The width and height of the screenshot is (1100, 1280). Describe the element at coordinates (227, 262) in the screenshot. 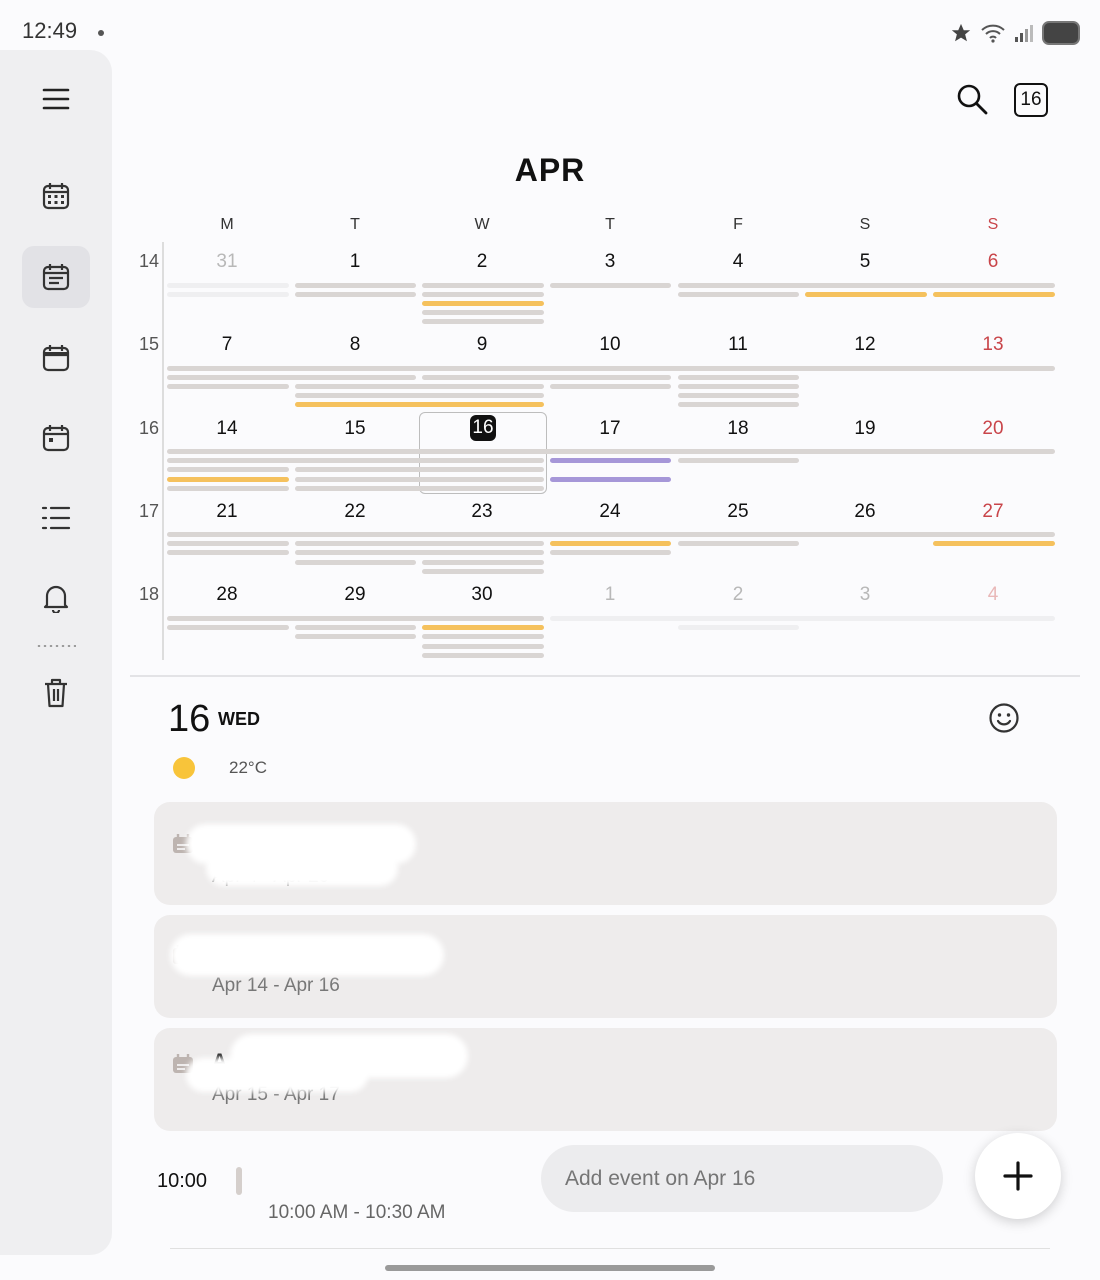

I see `day-cell: 31` at that location.